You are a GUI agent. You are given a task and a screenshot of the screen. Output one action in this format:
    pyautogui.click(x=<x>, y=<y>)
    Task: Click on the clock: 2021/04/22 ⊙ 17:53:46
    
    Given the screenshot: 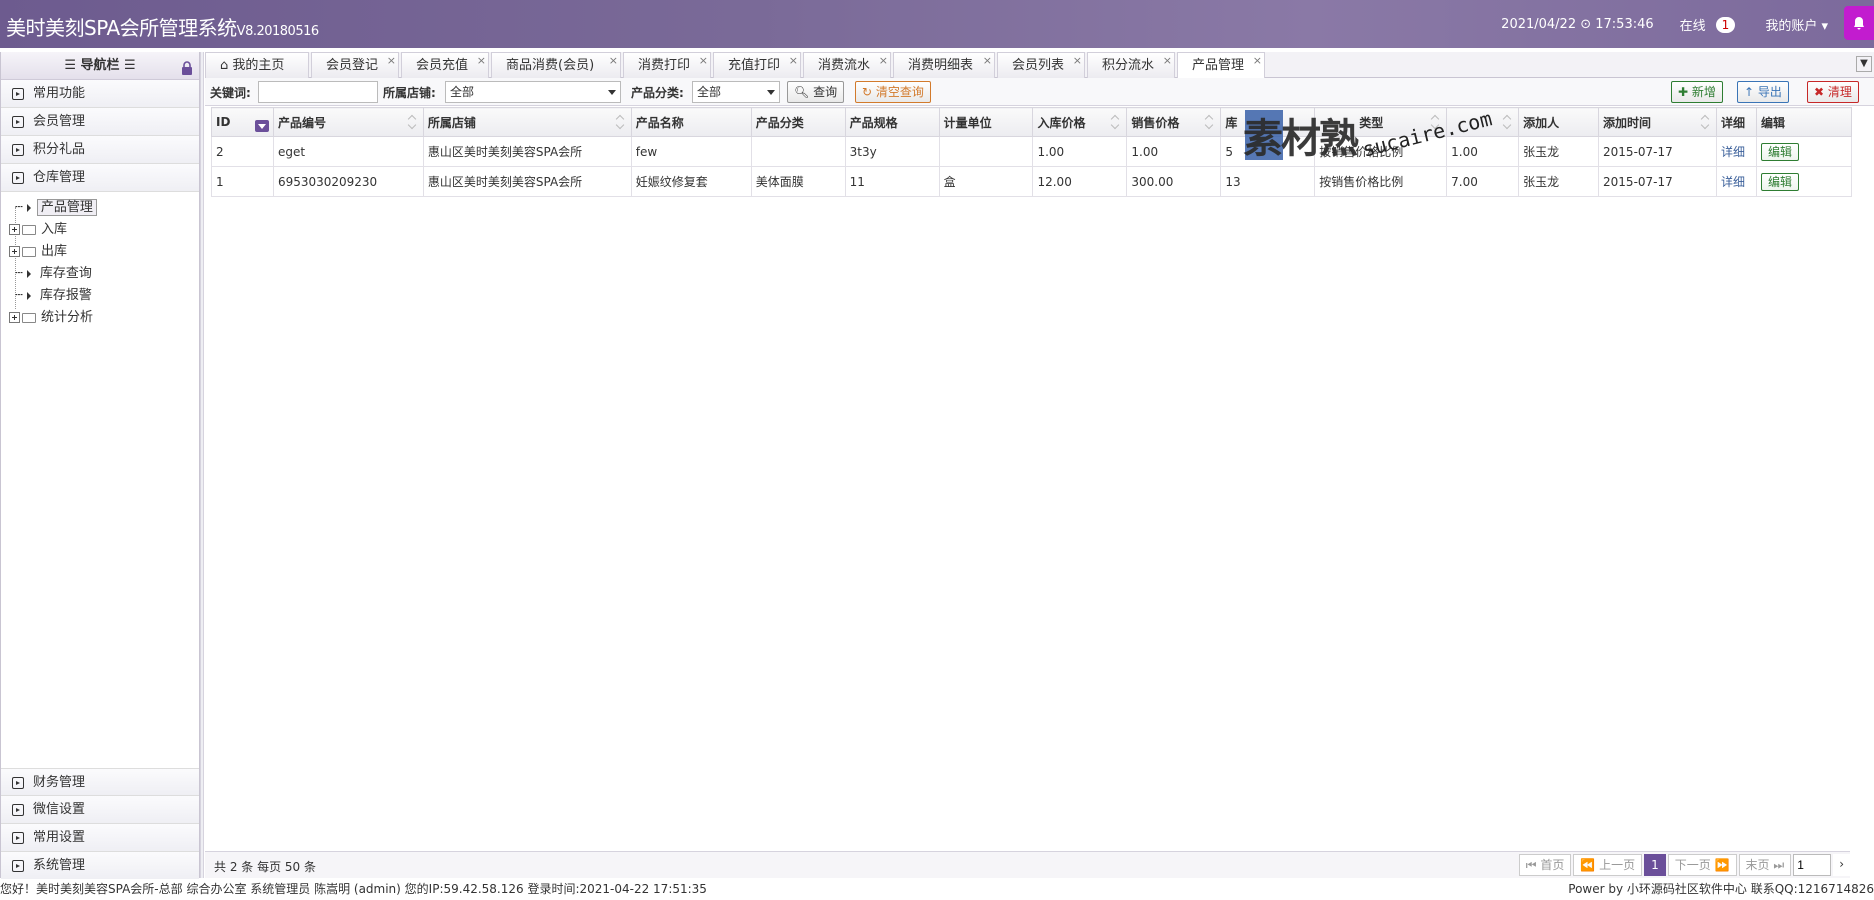 What is the action you would take?
    pyautogui.click(x=1577, y=24)
    